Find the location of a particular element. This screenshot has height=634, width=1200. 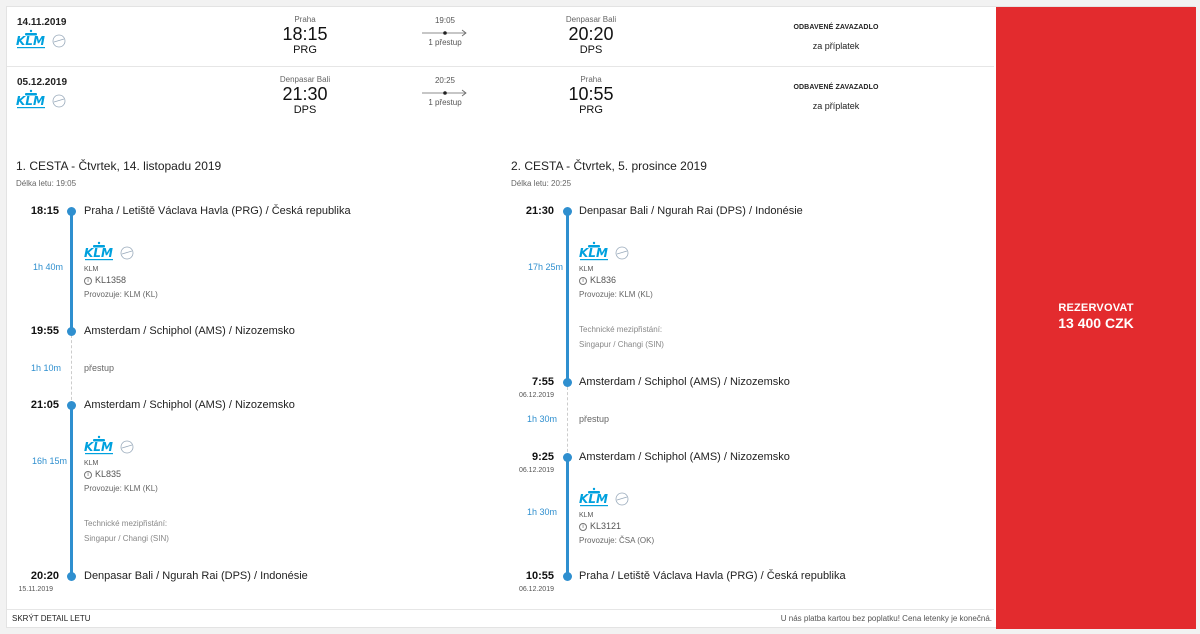

station-time: 10:55 is located at coordinates (539, 576).